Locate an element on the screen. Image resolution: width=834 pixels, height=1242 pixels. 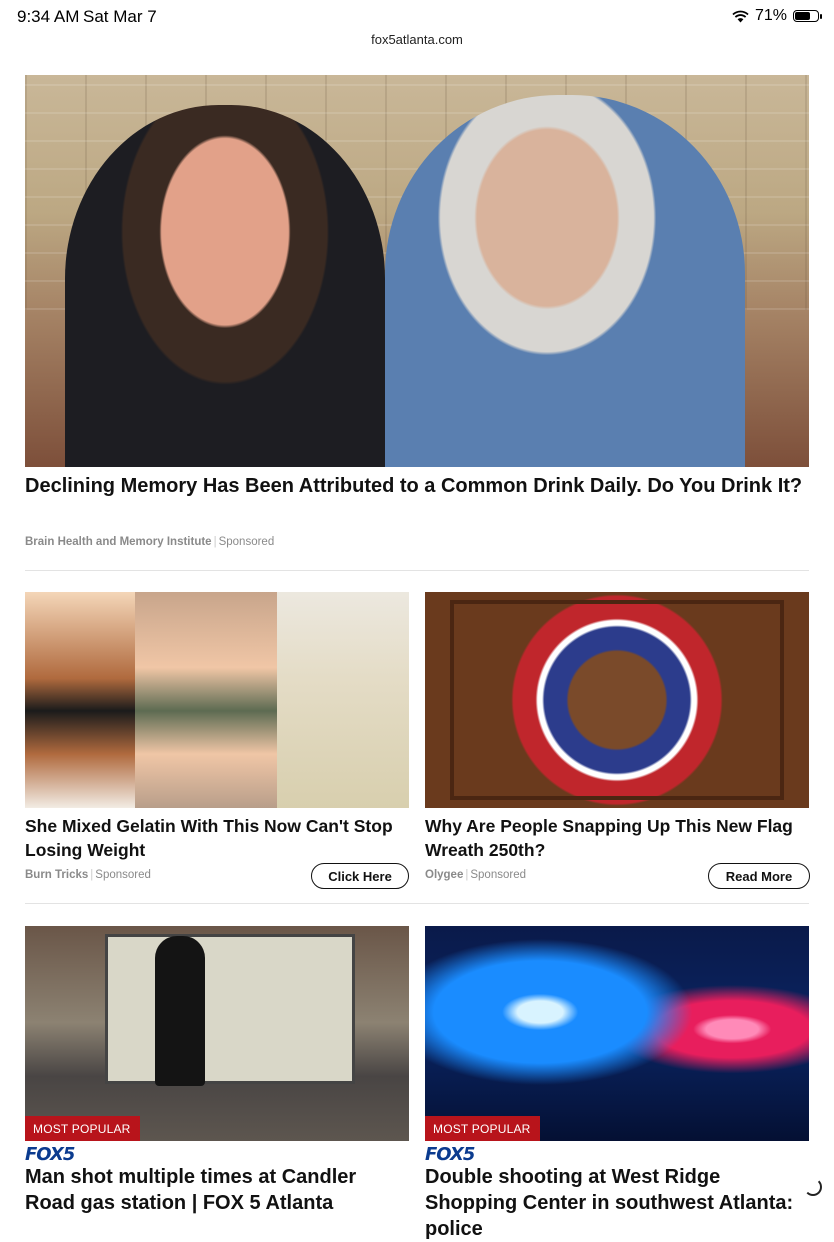
ad-source: Olygee is located at coordinates (444, 875).